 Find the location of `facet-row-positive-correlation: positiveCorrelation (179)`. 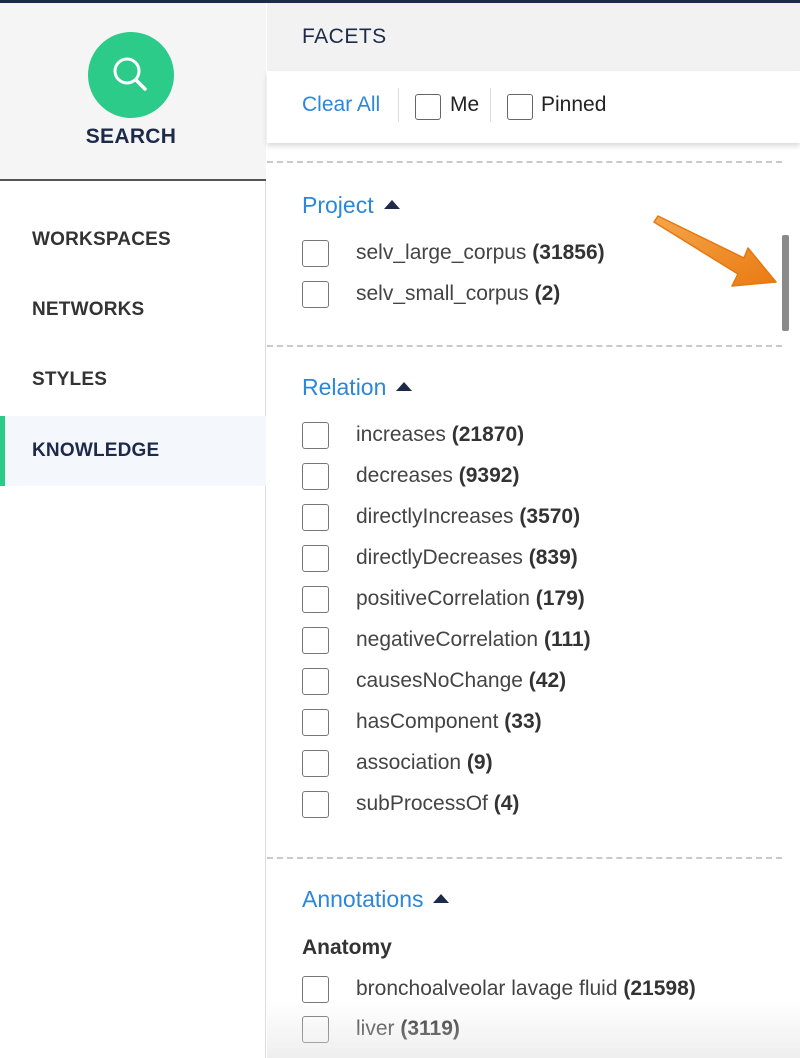

facet-row-positive-correlation: positiveCorrelation (179) is located at coordinates (537, 600).